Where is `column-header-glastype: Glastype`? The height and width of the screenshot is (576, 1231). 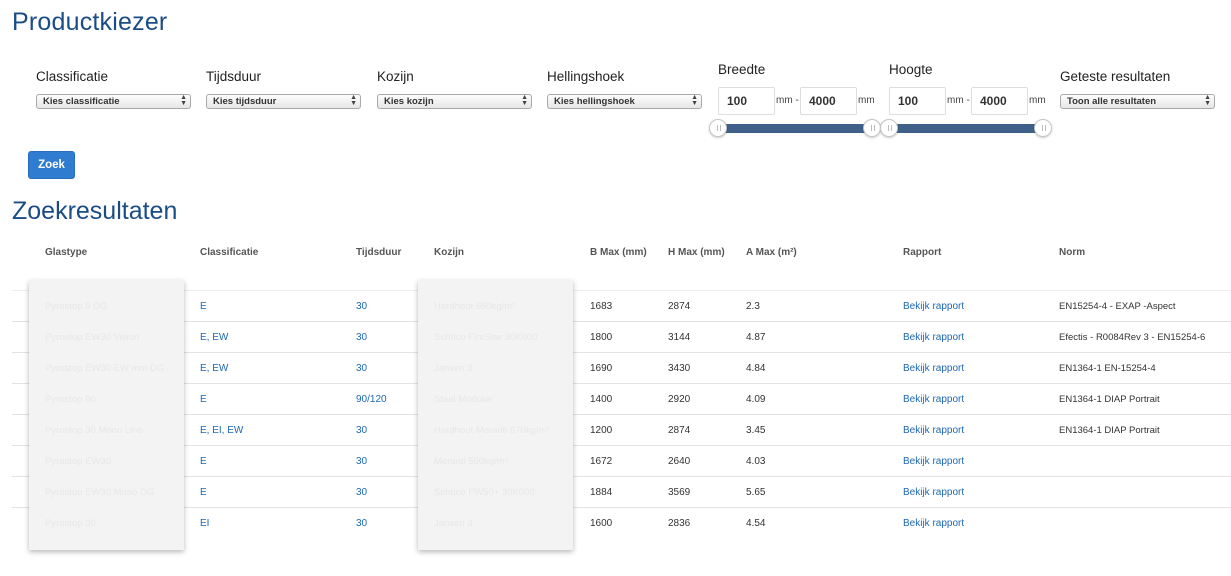 column-header-glastype: Glastype is located at coordinates (66, 252).